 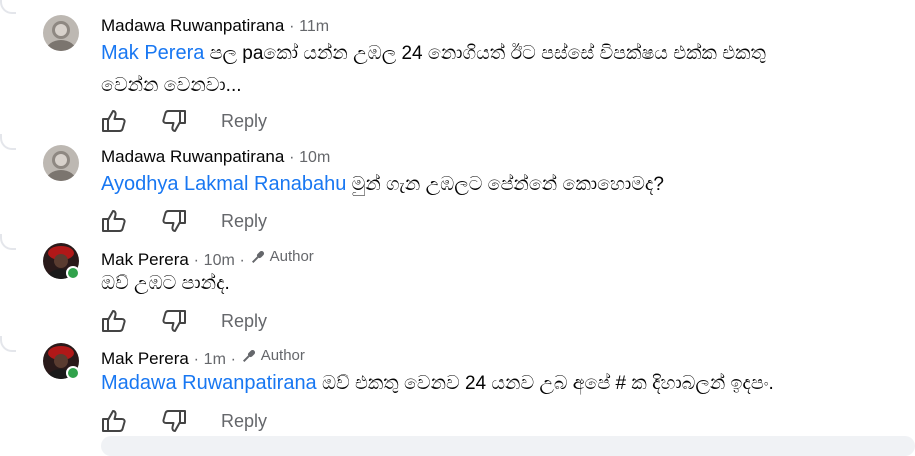 I want to click on comment-time: 11m, so click(x=314, y=26).